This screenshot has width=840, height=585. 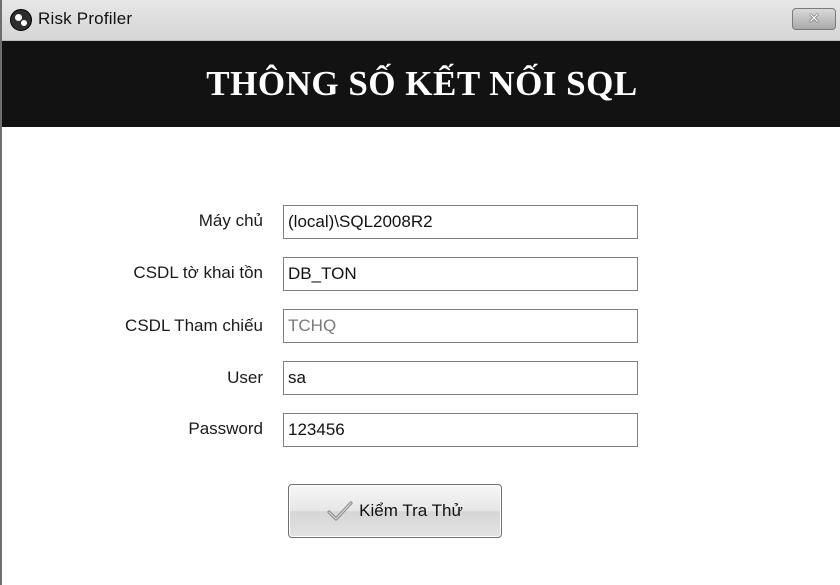 I want to click on window-title: Risk Profiler, so click(x=85, y=18).